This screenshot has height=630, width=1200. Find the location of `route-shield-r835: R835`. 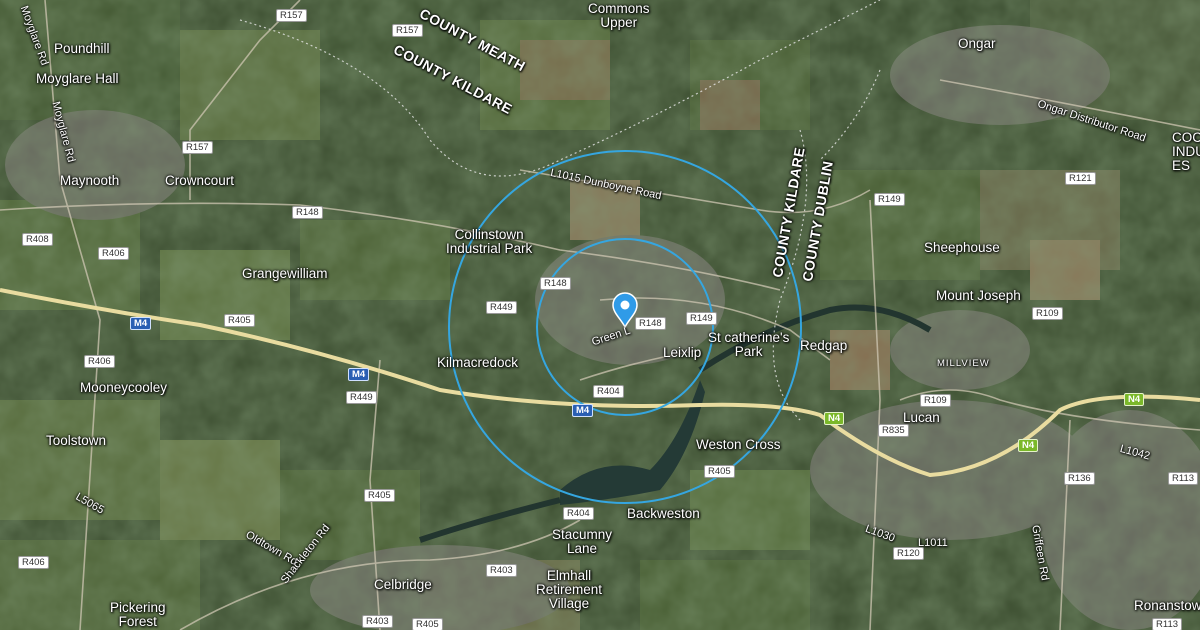

route-shield-r835: R835 is located at coordinates (893, 430).